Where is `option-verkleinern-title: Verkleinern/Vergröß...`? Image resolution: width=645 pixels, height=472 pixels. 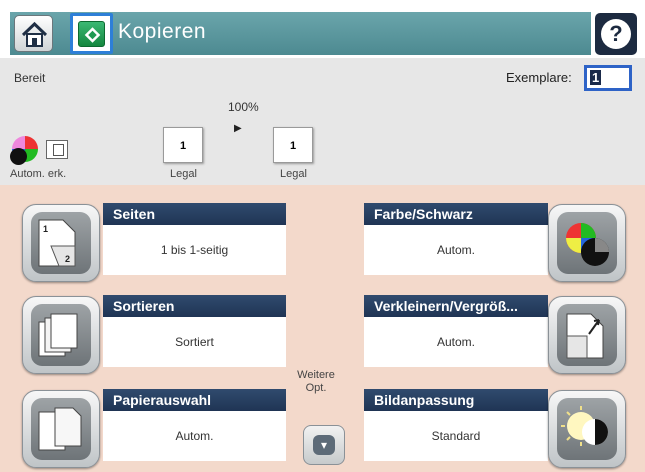 option-verkleinern-title: Verkleinern/Vergröß... is located at coordinates (456, 306).